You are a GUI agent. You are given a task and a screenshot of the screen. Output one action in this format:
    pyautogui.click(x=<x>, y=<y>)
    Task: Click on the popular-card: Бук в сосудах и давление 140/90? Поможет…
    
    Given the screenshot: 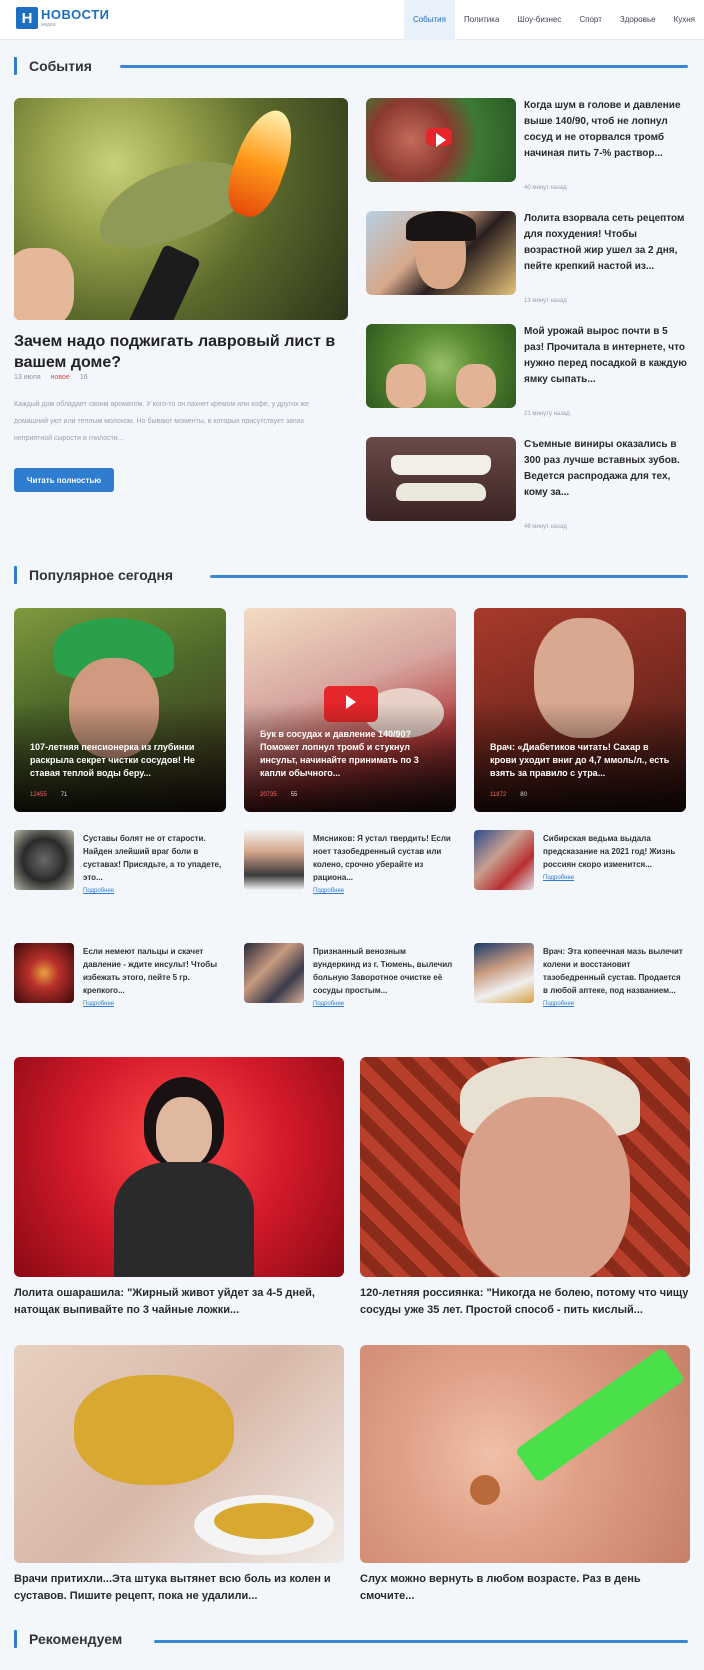 What is the action you would take?
    pyautogui.click(x=350, y=710)
    